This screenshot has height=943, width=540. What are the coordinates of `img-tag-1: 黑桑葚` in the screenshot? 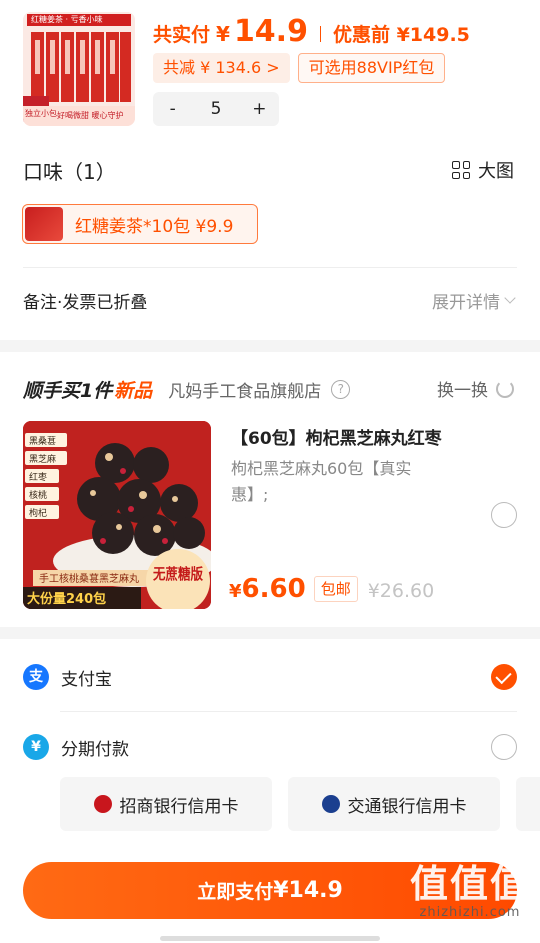 It's located at (42, 441).